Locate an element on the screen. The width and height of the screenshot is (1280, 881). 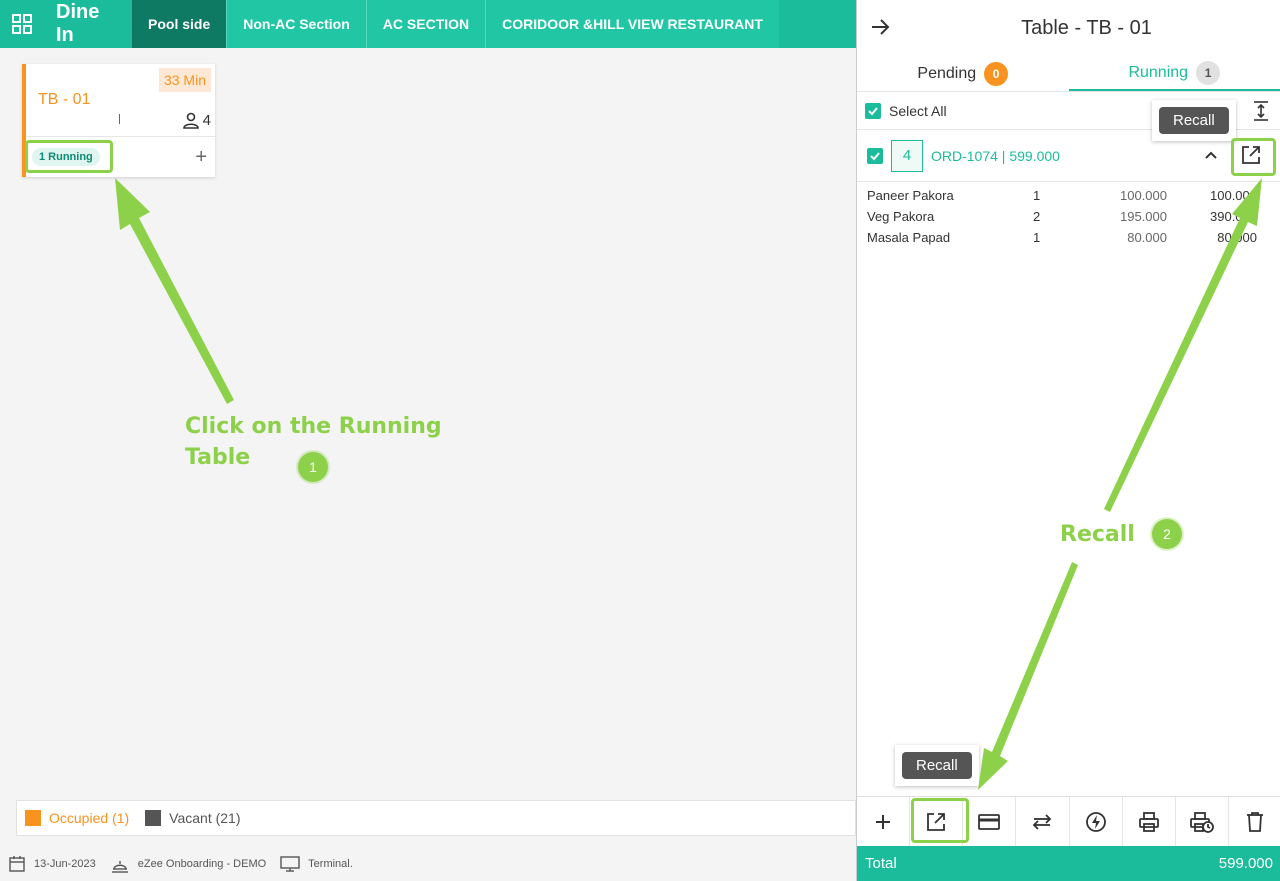
item-rate: 100.000 is located at coordinates (1143, 195).